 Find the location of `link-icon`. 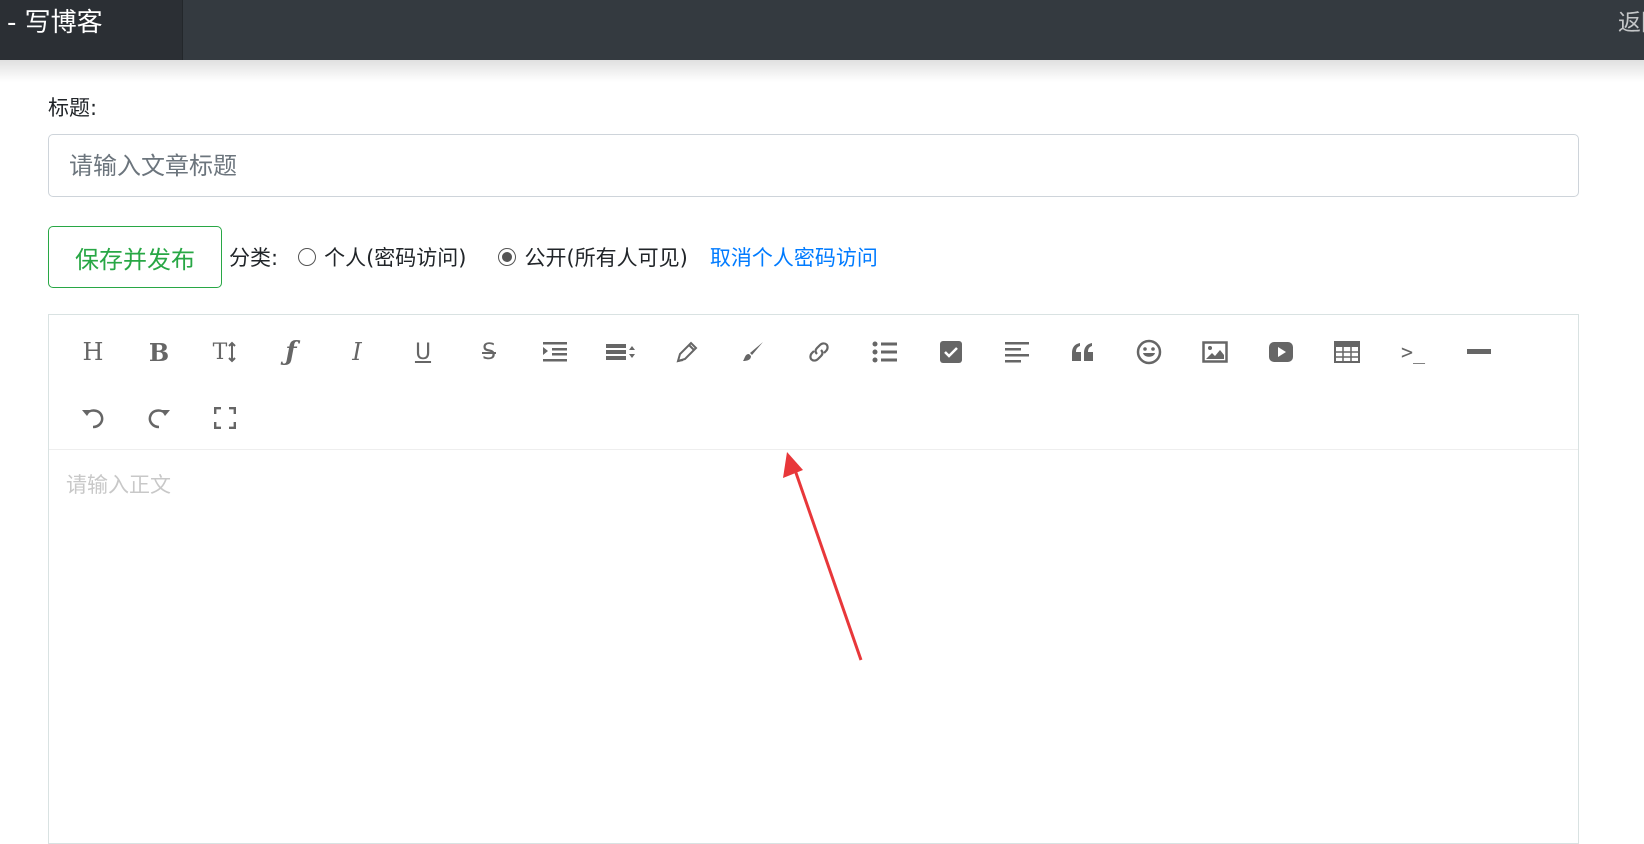

link-icon is located at coordinates (819, 352).